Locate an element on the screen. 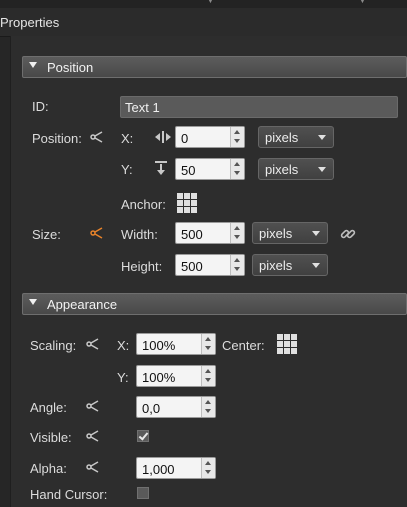 The image size is (407, 507). position-y-value: 50 is located at coordinates (188, 170).